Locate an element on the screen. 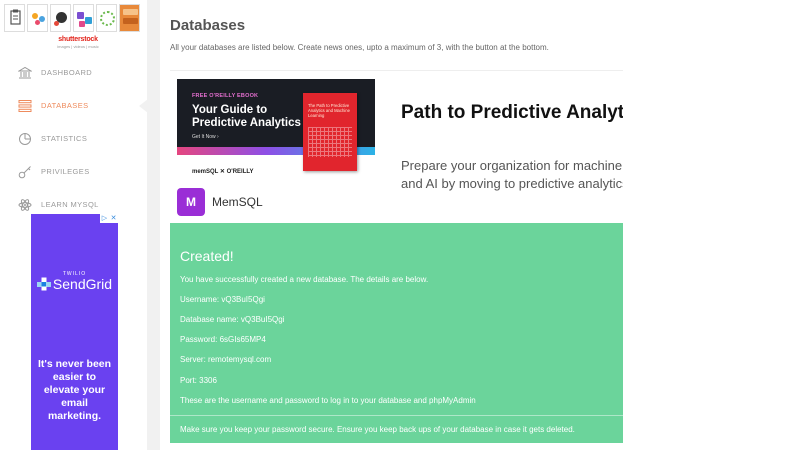 The height and width of the screenshot is (450, 800). ad-brand: SendGrid is located at coordinates (74, 284).